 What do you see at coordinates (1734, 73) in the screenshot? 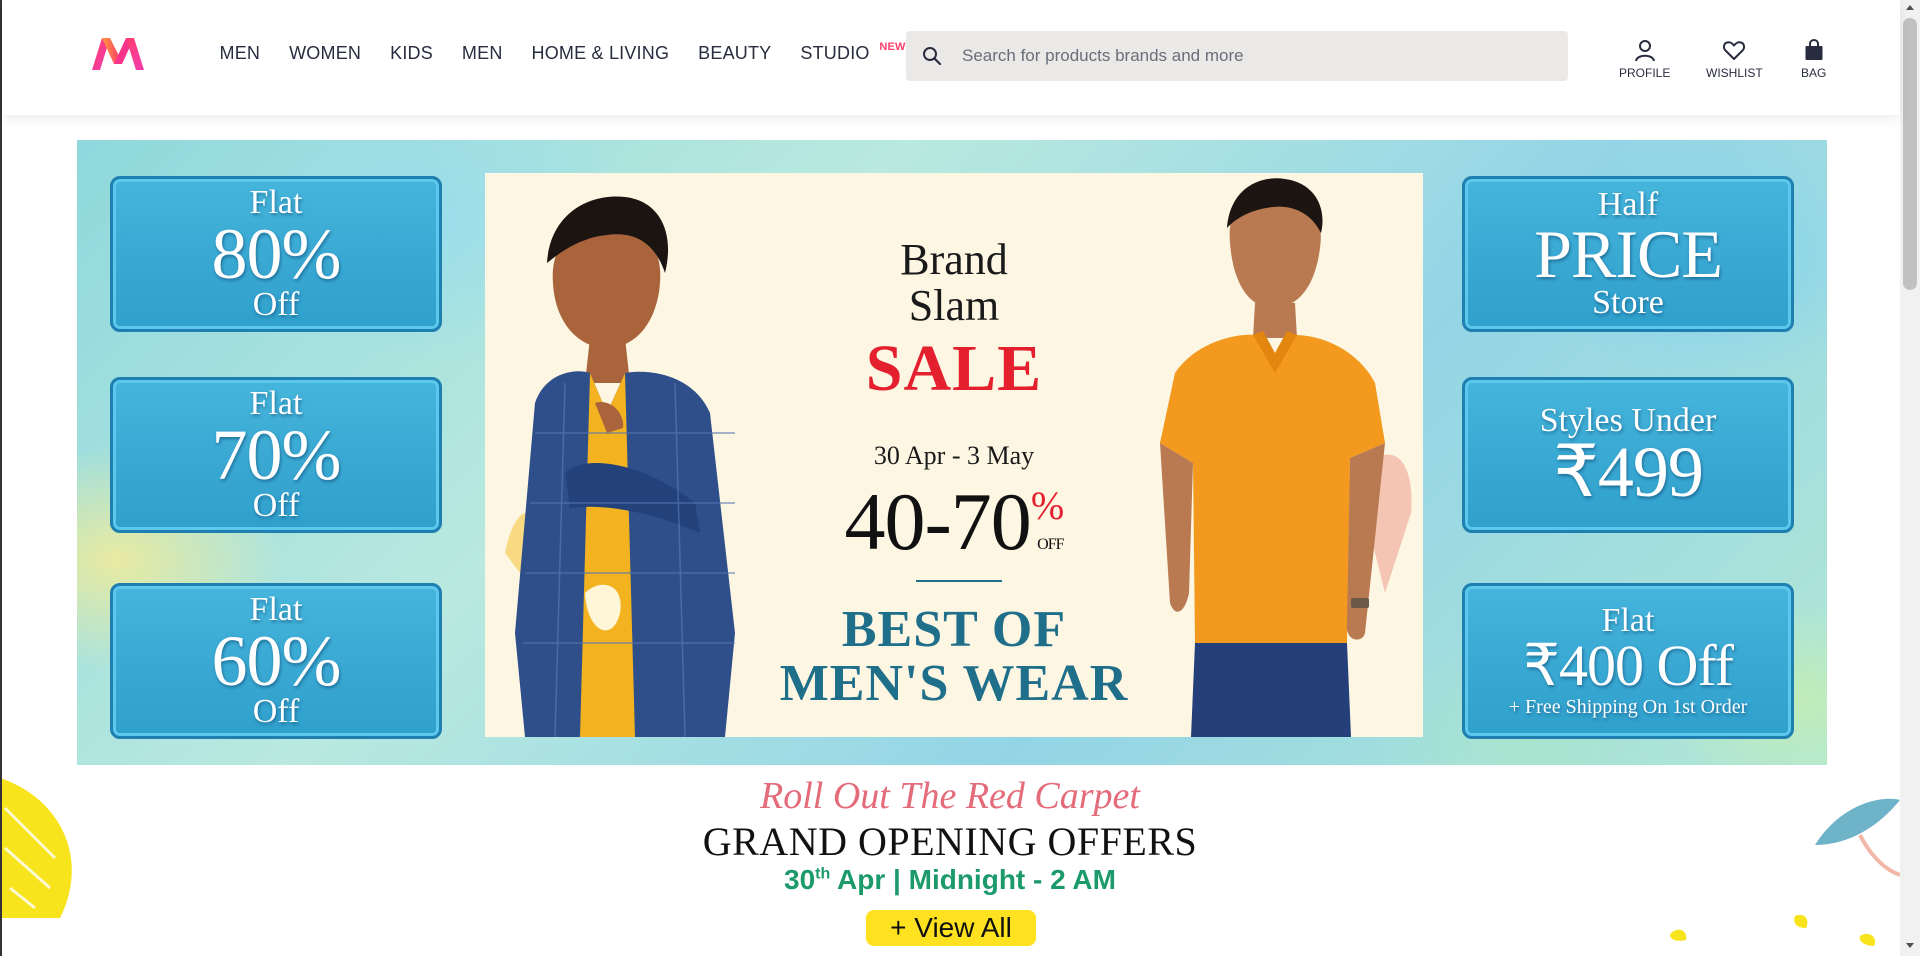
I see `wishlist-label: WISHLIST` at bounding box center [1734, 73].